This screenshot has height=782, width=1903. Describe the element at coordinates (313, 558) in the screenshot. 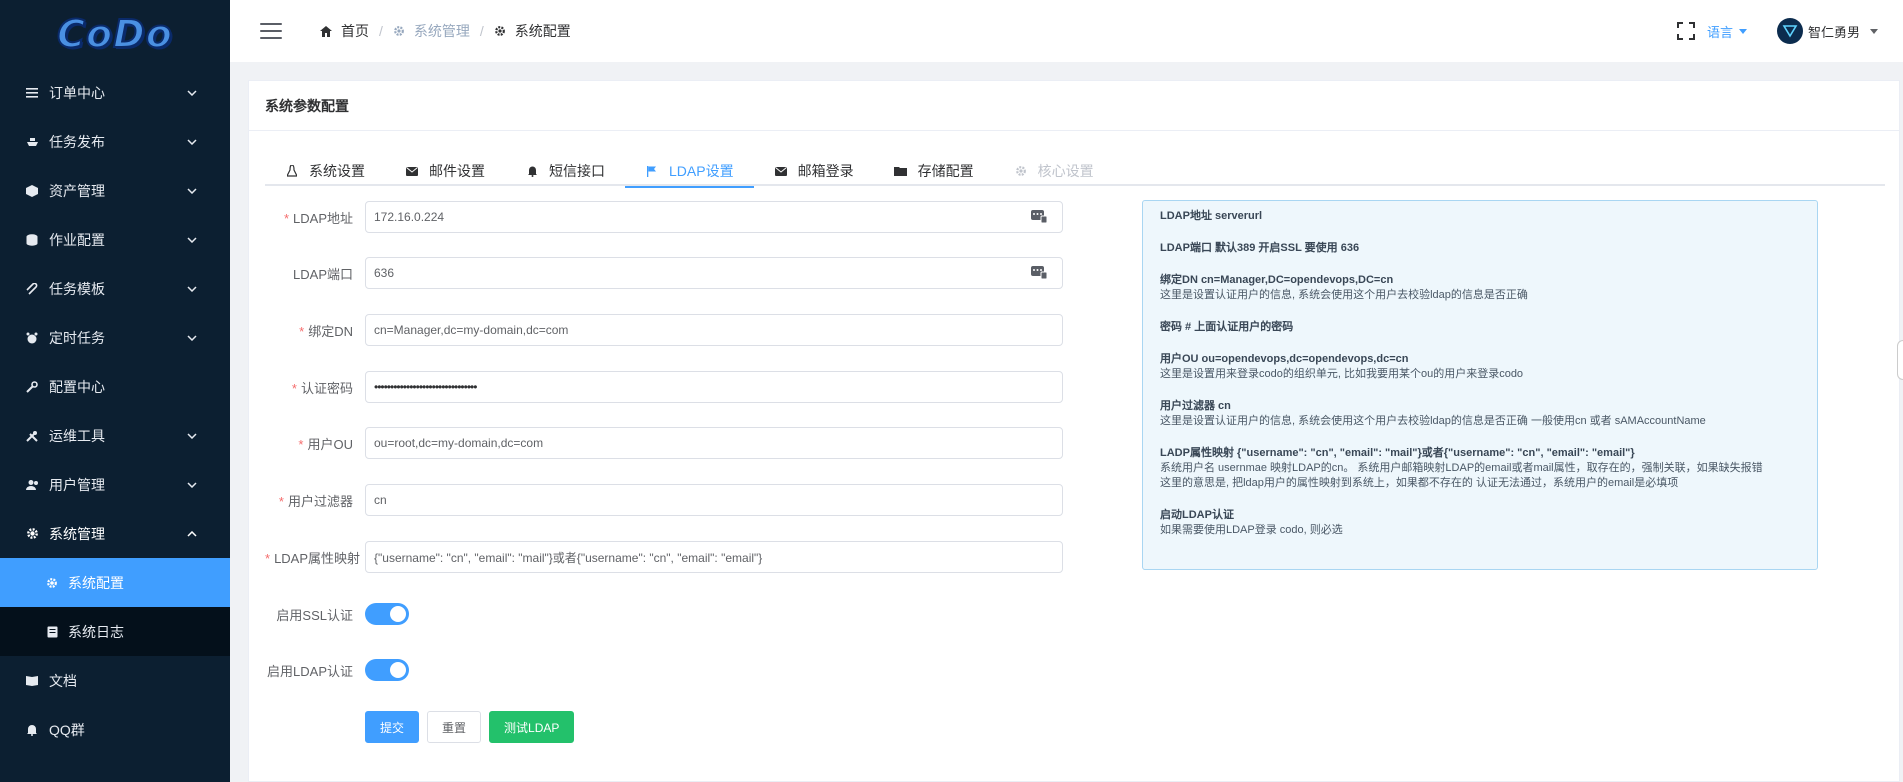

I see `form-label: * LDAP属性映射` at that location.